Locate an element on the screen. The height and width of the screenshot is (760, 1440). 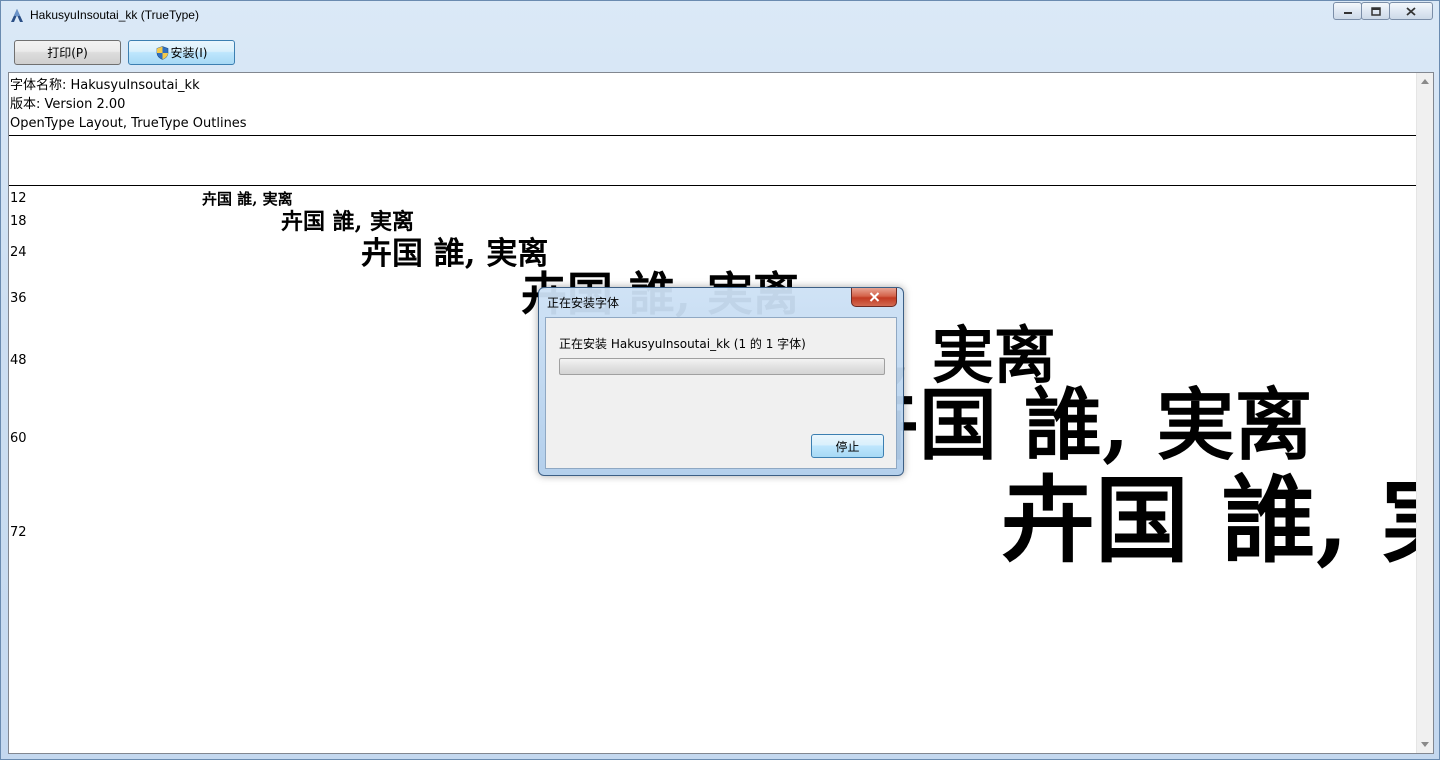
maximize-icon is located at coordinates (1375, 11).